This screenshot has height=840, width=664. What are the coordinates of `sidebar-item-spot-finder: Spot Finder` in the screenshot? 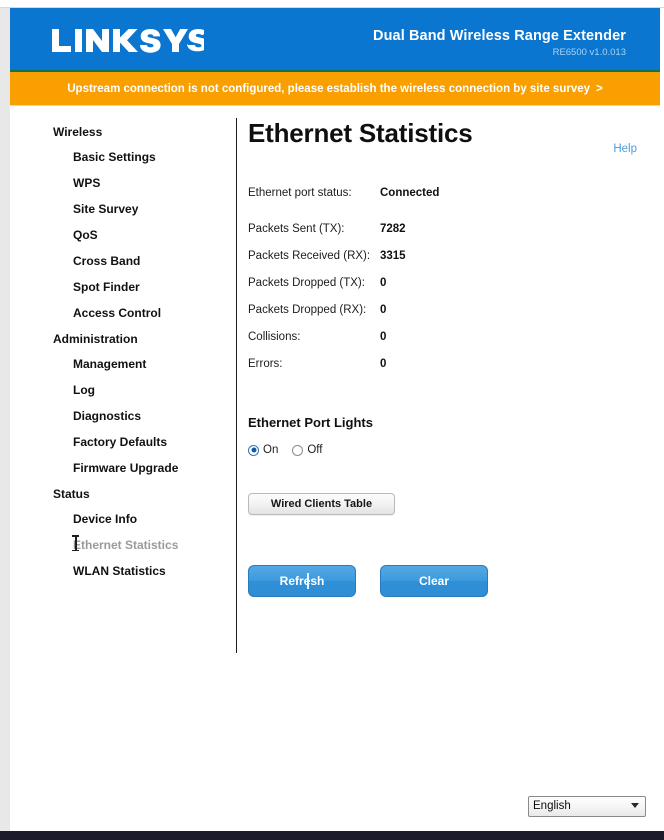 It's located at (123, 287).